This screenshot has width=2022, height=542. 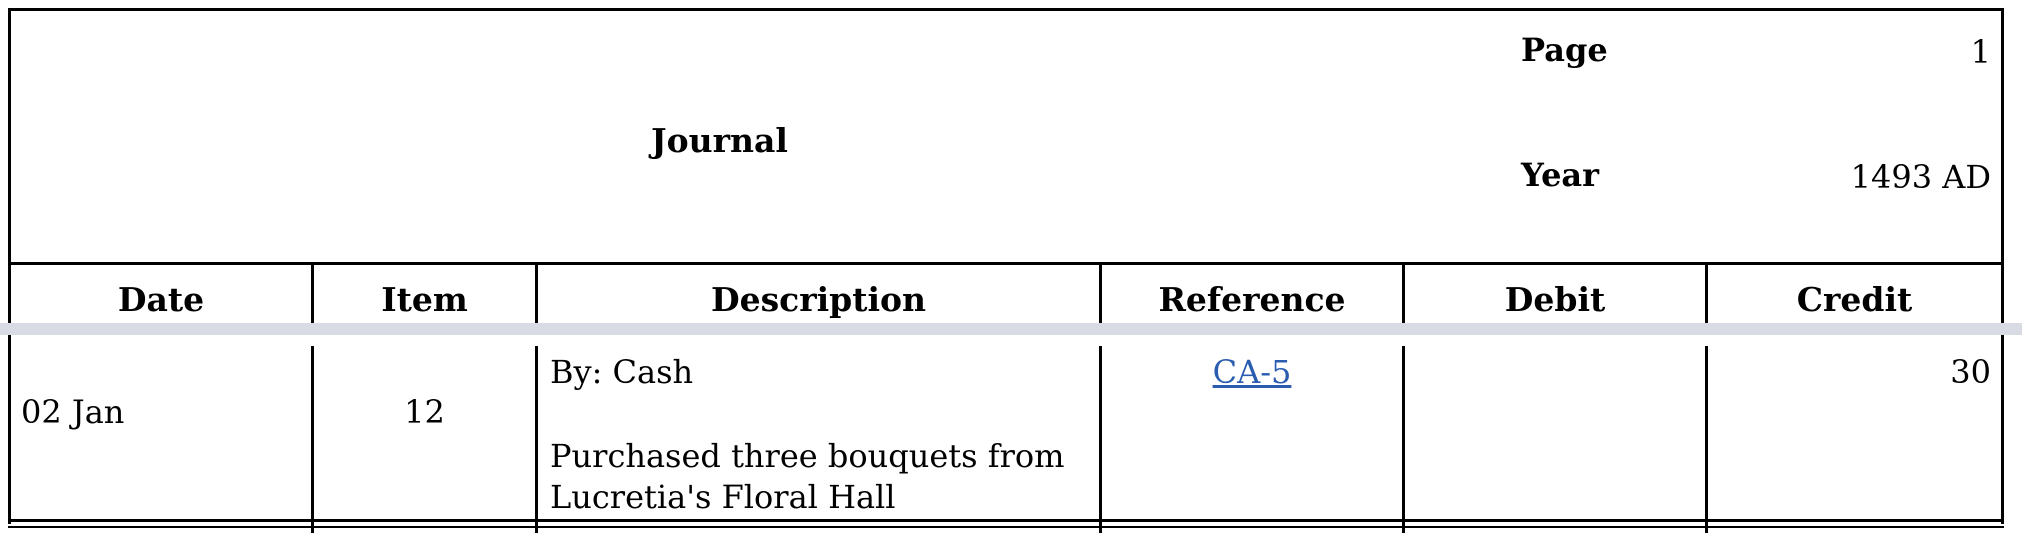 I want to click on row-divider-band, so click(x=1011, y=329).